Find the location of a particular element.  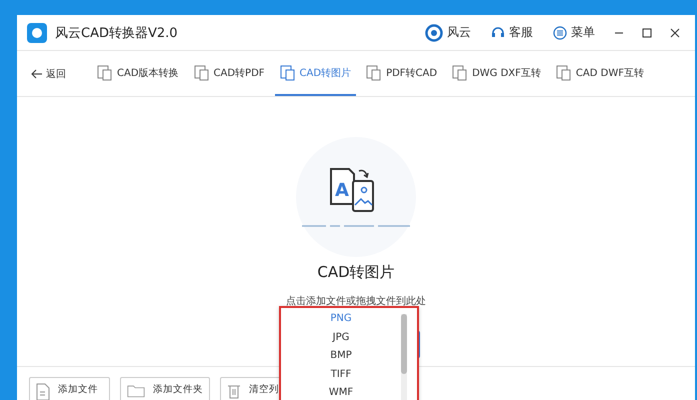

format-option: TIFF is located at coordinates (341, 375).